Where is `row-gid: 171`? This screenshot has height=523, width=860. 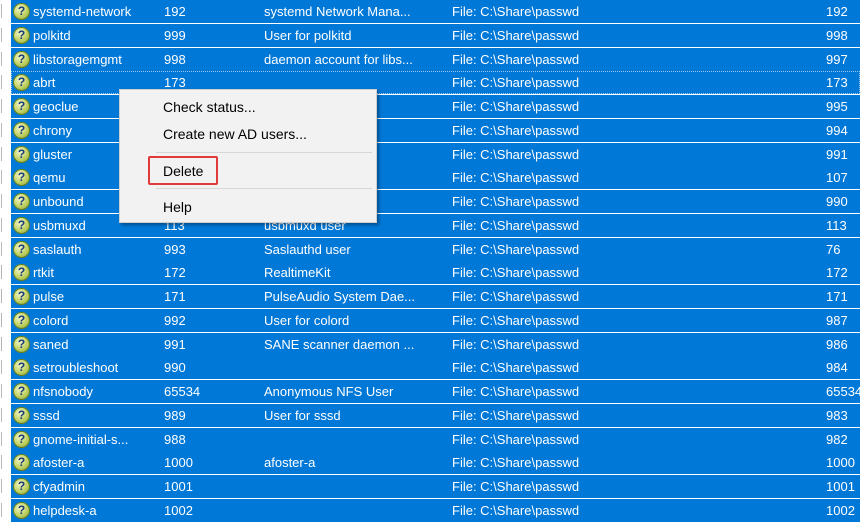
row-gid: 171 is located at coordinates (837, 296).